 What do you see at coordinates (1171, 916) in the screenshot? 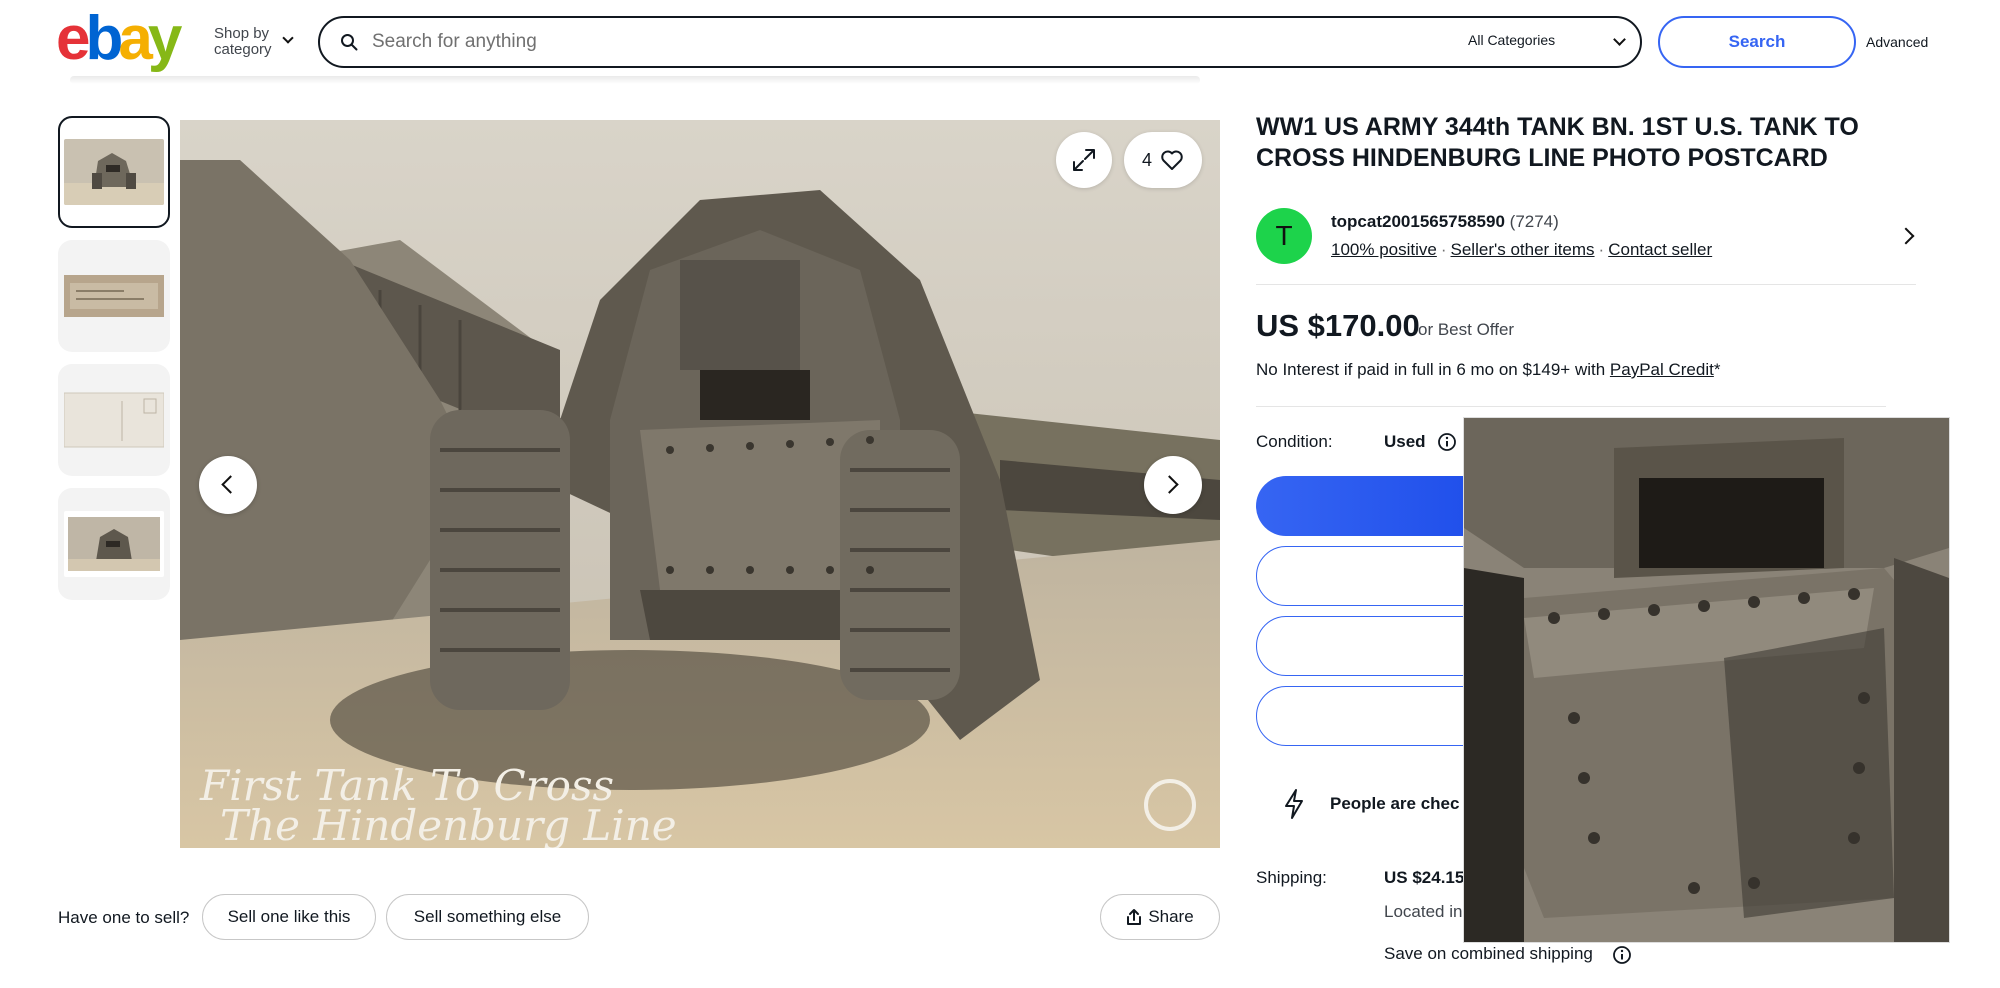
I see `share-label: Share` at bounding box center [1171, 916].